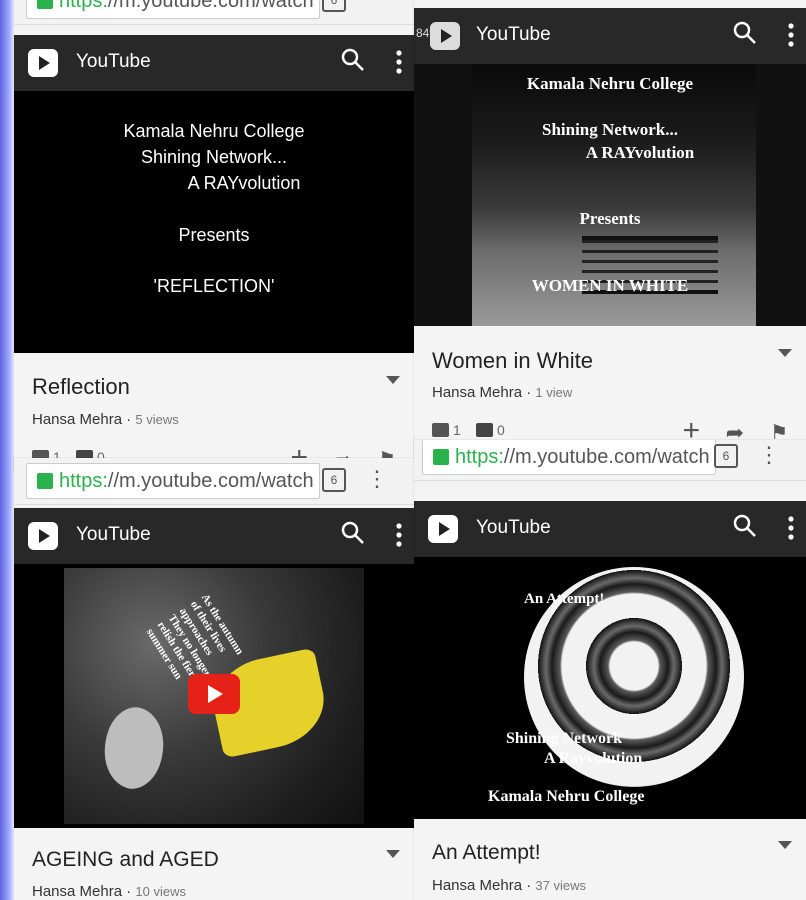 This screenshot has width=806, height=900. I want to click on video-text-line: An Attempt!, so click(564, 599).